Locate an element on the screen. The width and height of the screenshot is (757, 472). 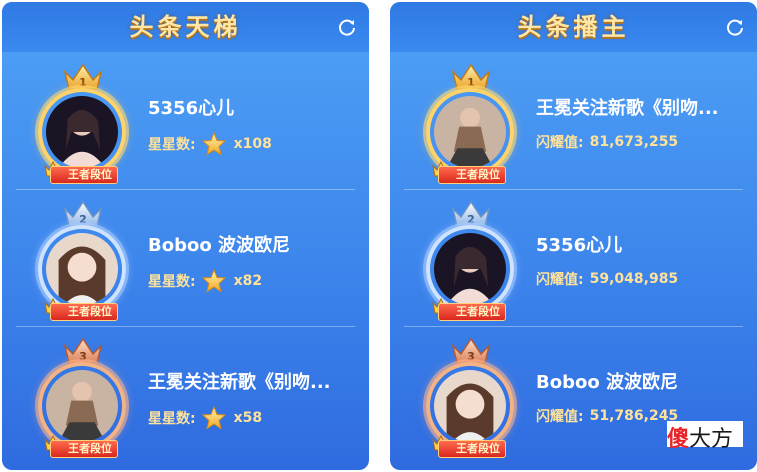
stat-value: x108 is located at coordinates (252, 144).